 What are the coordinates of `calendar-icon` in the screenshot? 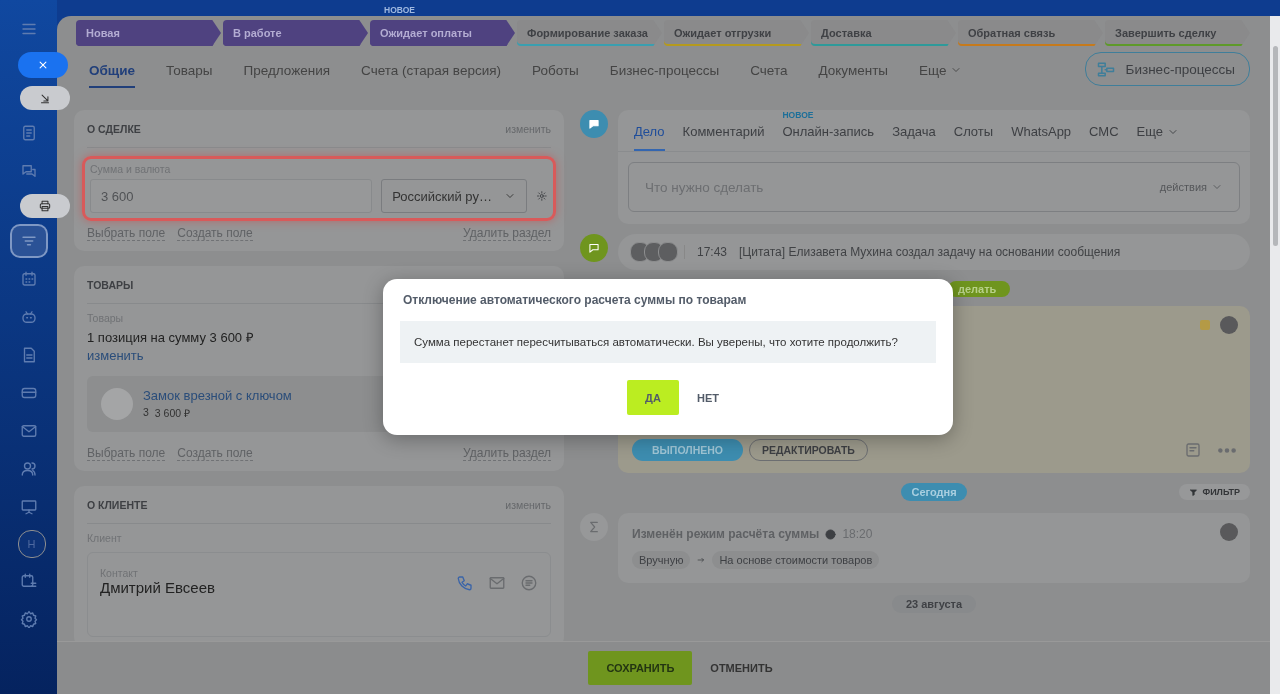 It's located at (28, 279).